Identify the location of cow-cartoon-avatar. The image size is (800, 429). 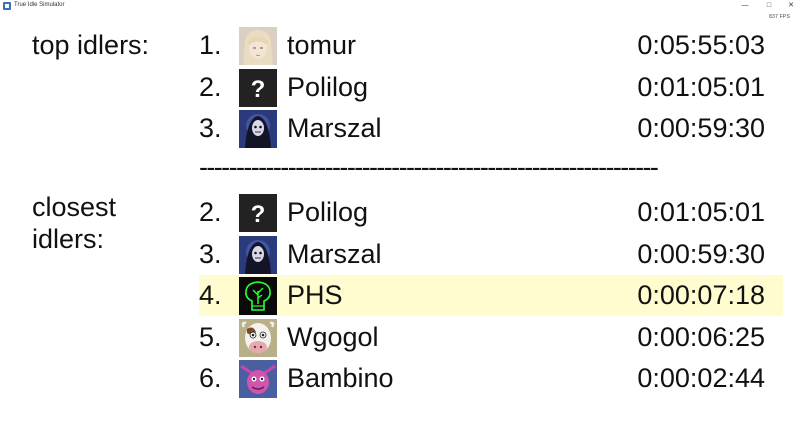
(258, 337).